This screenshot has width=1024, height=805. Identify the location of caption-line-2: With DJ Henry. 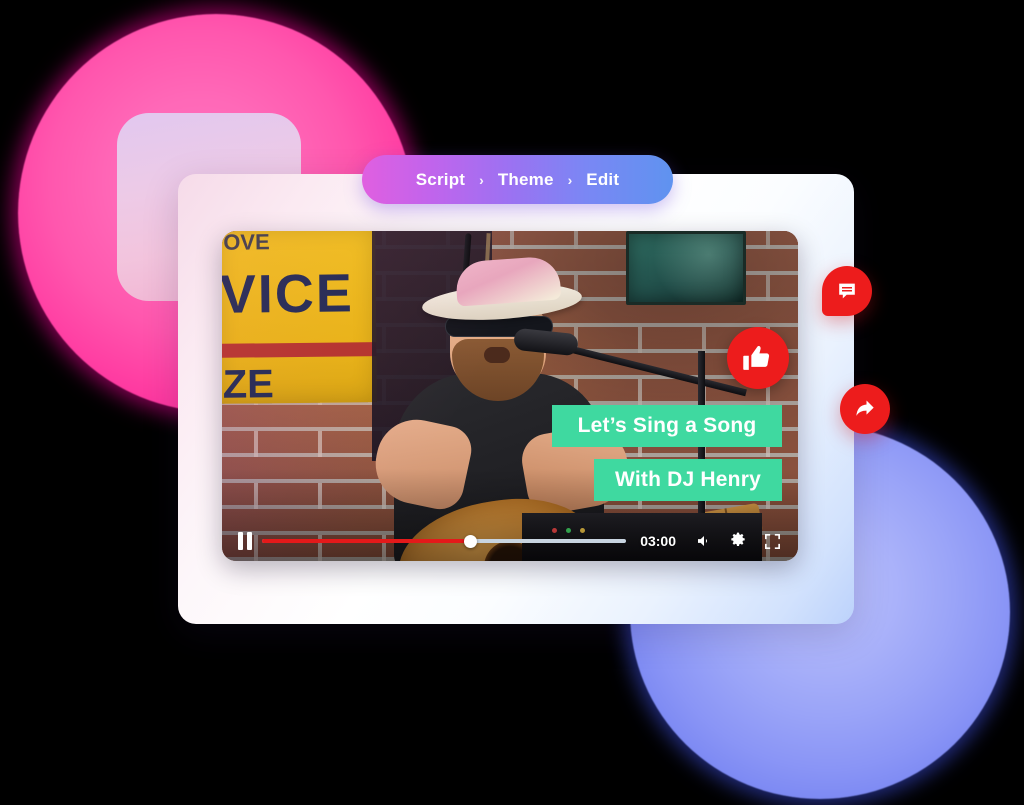
(688, 480).